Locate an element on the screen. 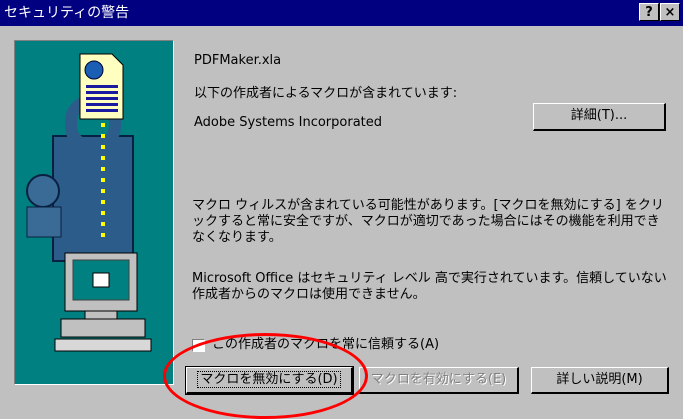 The height and width of the screenshot is (419, 683). macro-security-icon is located at coordinates (89, 202).